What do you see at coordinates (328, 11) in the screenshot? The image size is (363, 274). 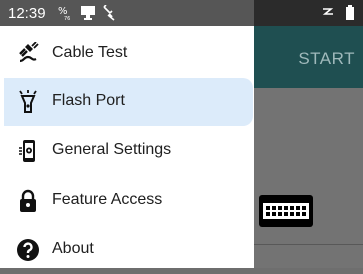 I see `signal-icon` at bounding box center [328, 11].